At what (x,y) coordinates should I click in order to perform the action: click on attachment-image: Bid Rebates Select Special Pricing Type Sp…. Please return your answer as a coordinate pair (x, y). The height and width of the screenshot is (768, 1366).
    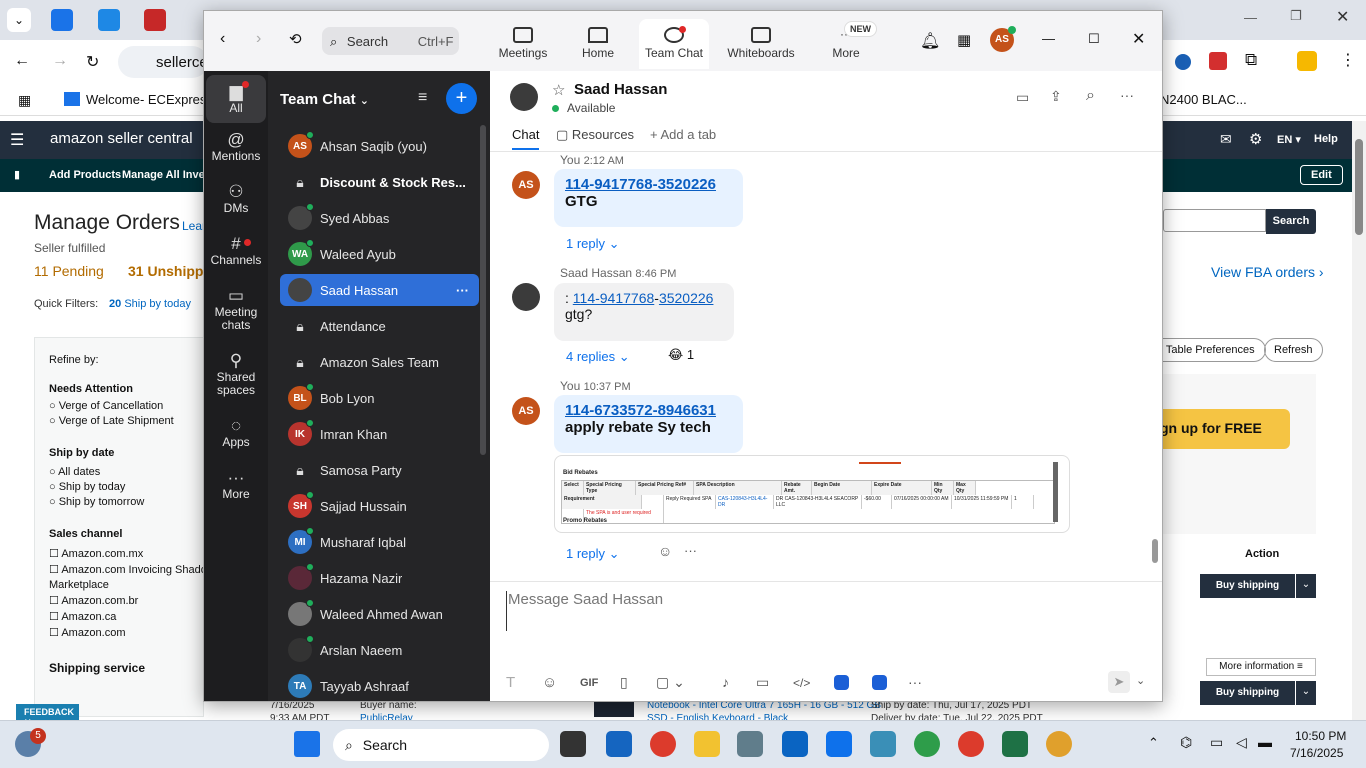
    Looking at the image, I should click on (812, 494).